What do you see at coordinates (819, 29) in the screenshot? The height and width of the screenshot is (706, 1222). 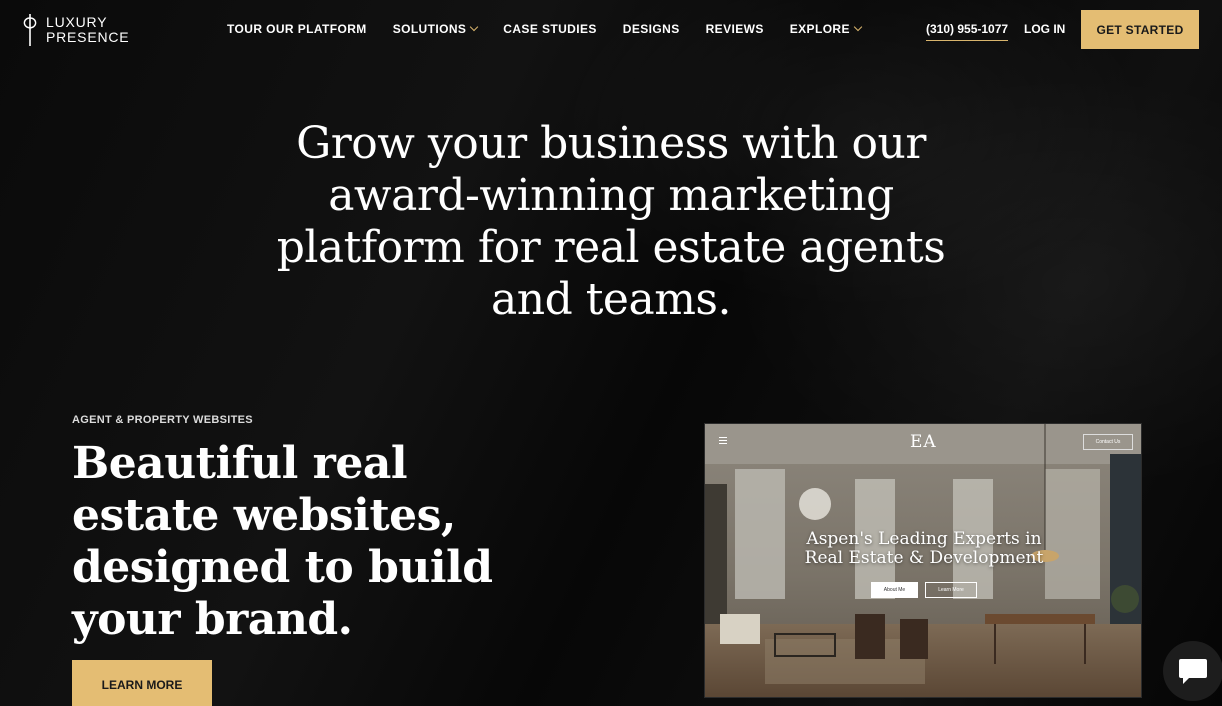 I see `nav-label: EXPLORE` at bounding box center [819, 29].